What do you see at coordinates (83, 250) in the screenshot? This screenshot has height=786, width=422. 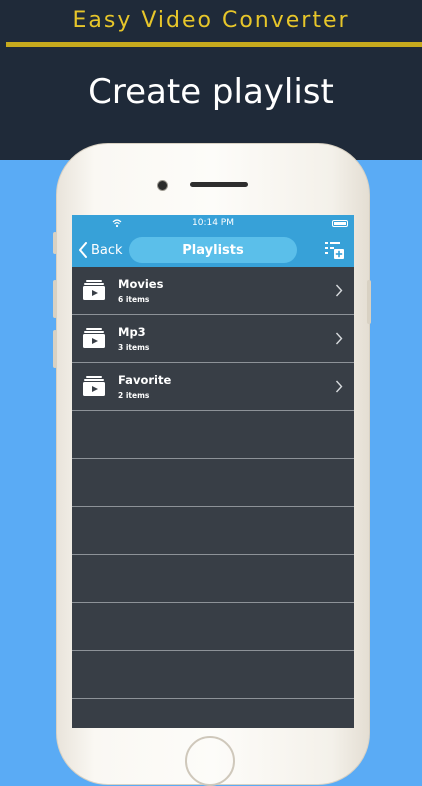 I see `chevron-left-icon` at bounding box center [83, 250].